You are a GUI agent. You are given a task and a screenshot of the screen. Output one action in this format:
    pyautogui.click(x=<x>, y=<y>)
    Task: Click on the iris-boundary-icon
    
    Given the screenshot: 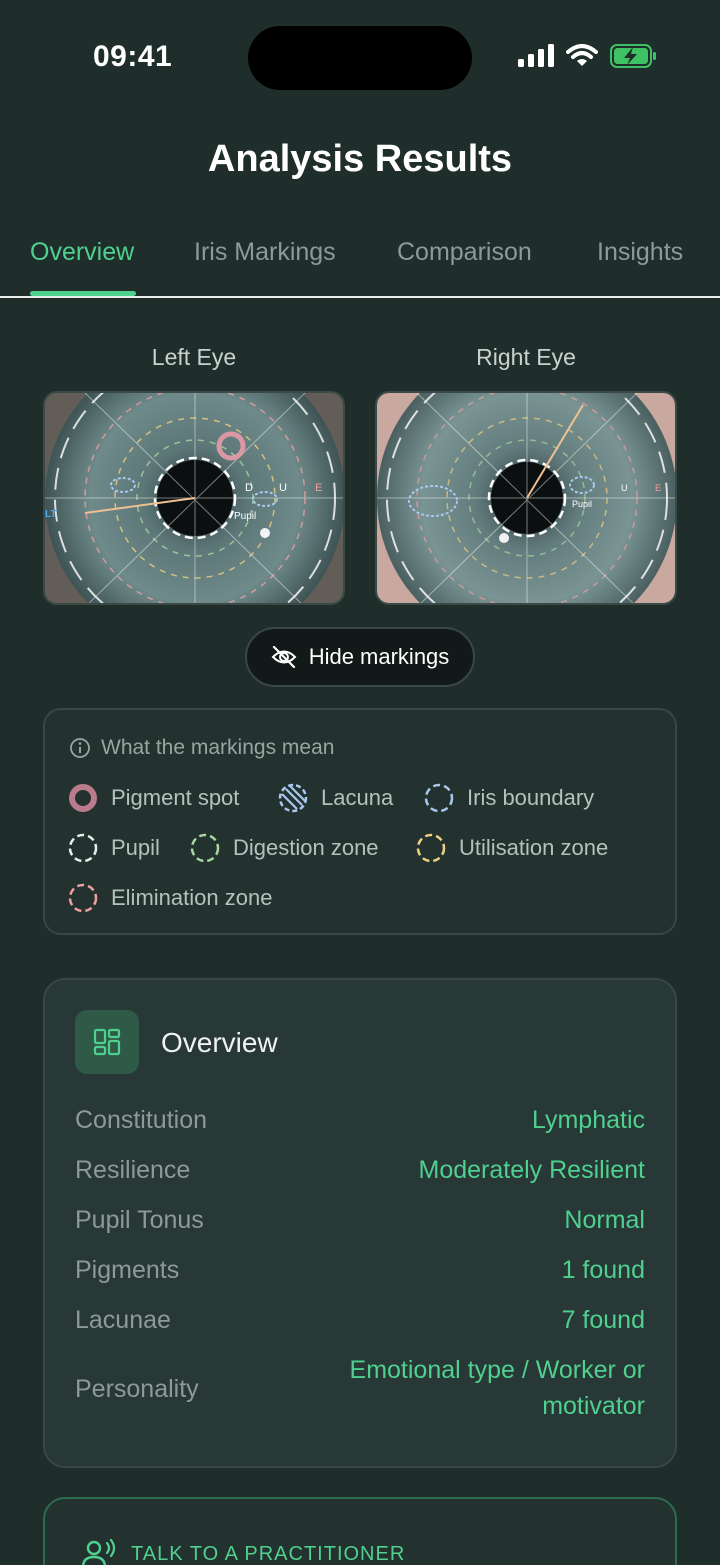 What is the action you would take?
    pyautogui.click(x=439, y=798)
    